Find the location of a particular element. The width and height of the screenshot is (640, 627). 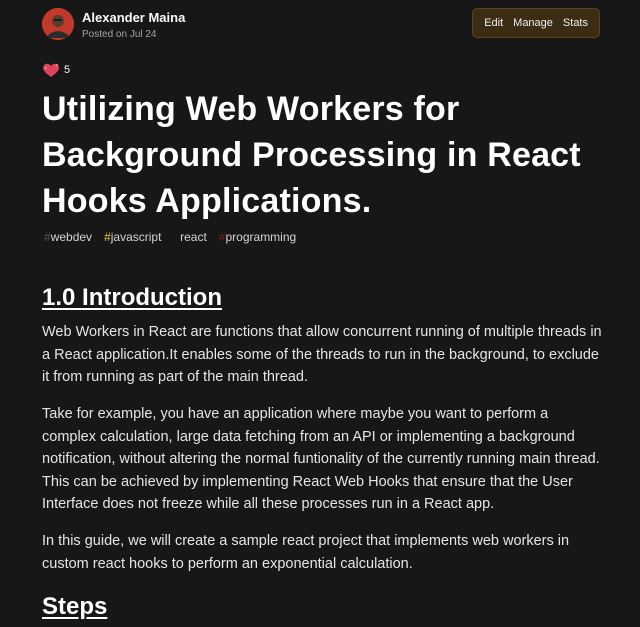

stats-button: Stats is located at coordinates (575, 23).